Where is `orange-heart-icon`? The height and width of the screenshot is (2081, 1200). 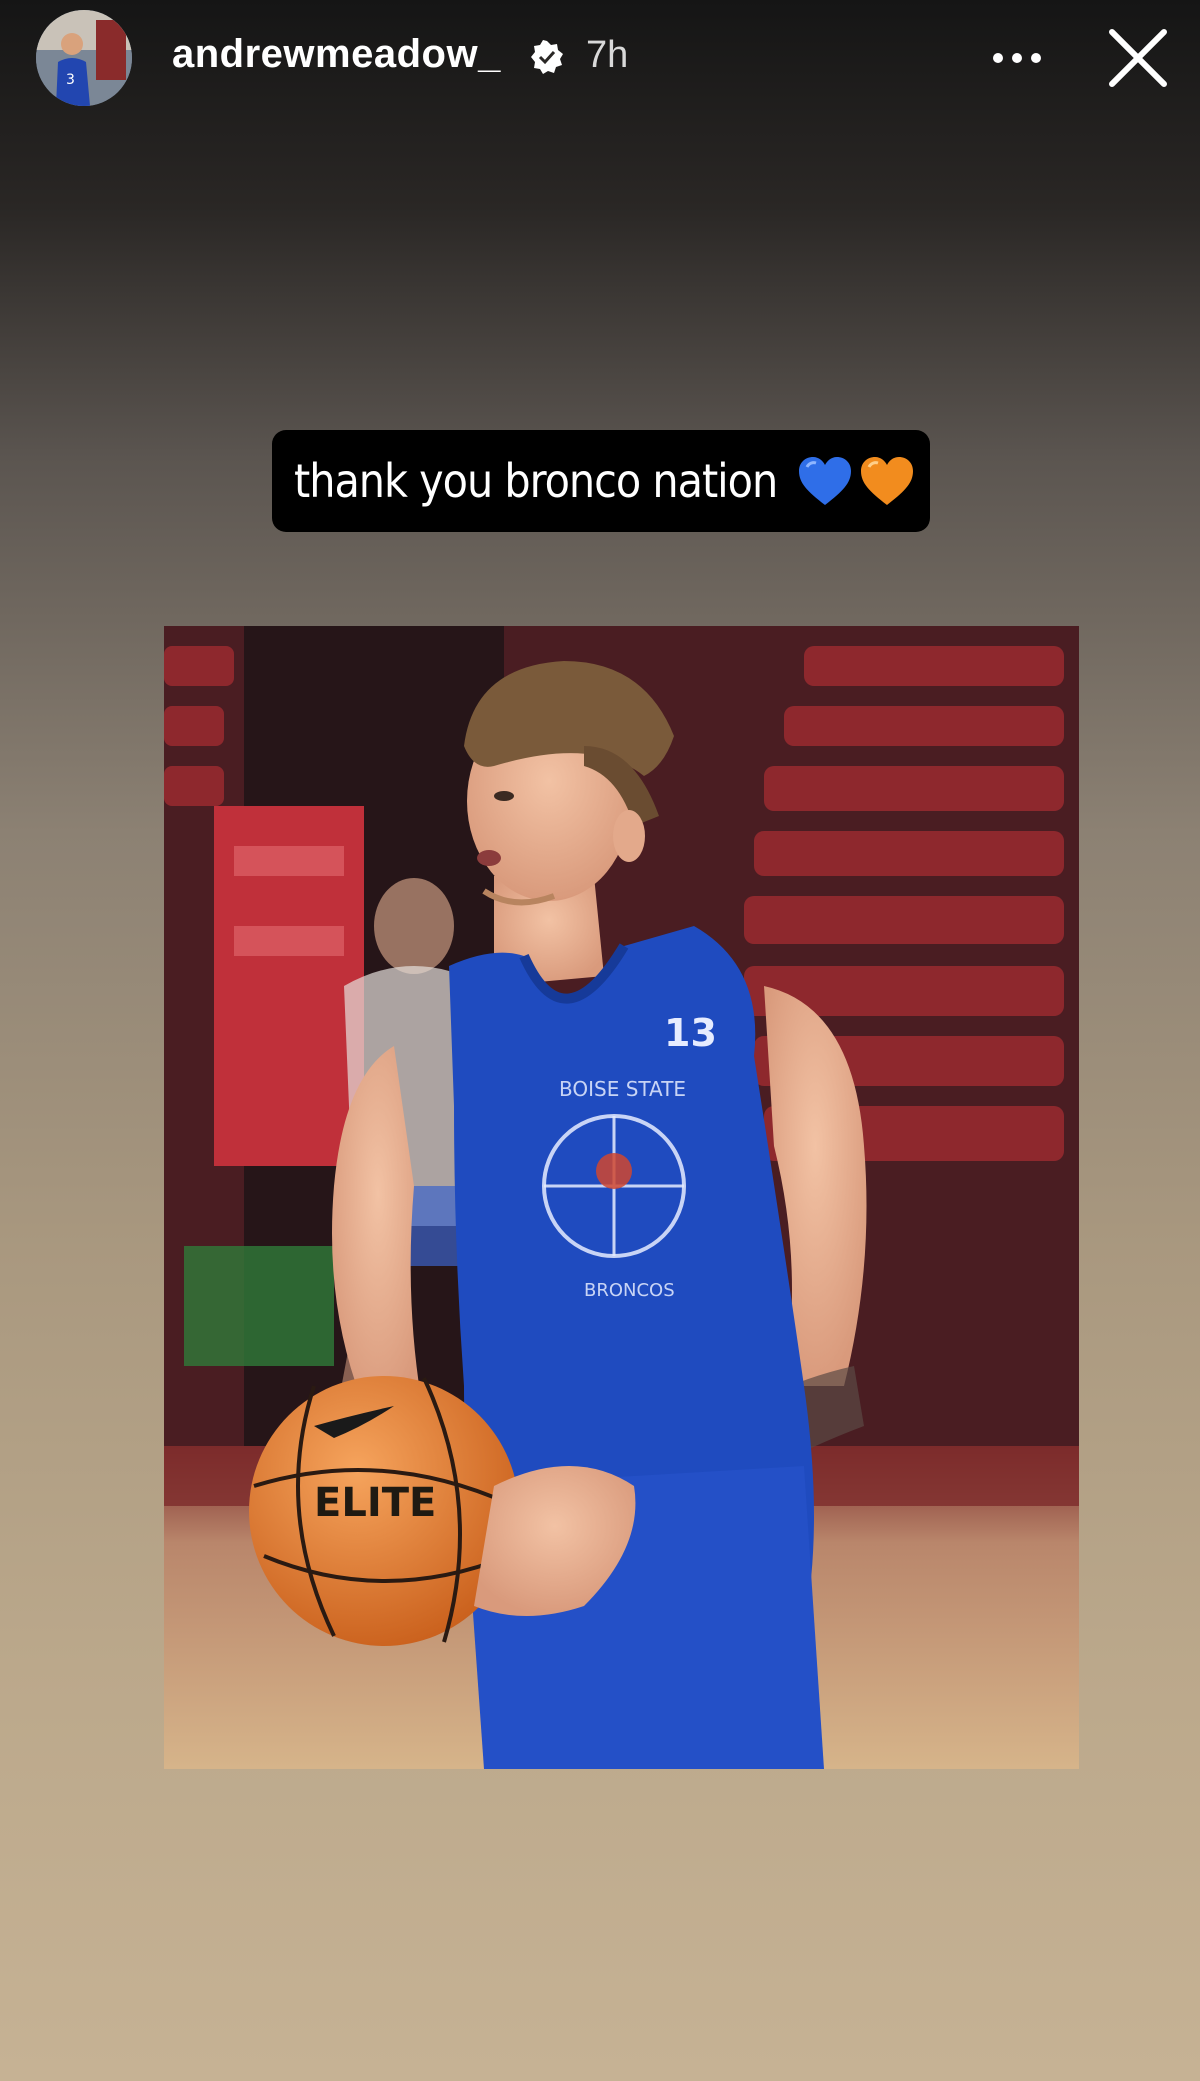
orange-heart-icon is located at coordinates (887, 481).